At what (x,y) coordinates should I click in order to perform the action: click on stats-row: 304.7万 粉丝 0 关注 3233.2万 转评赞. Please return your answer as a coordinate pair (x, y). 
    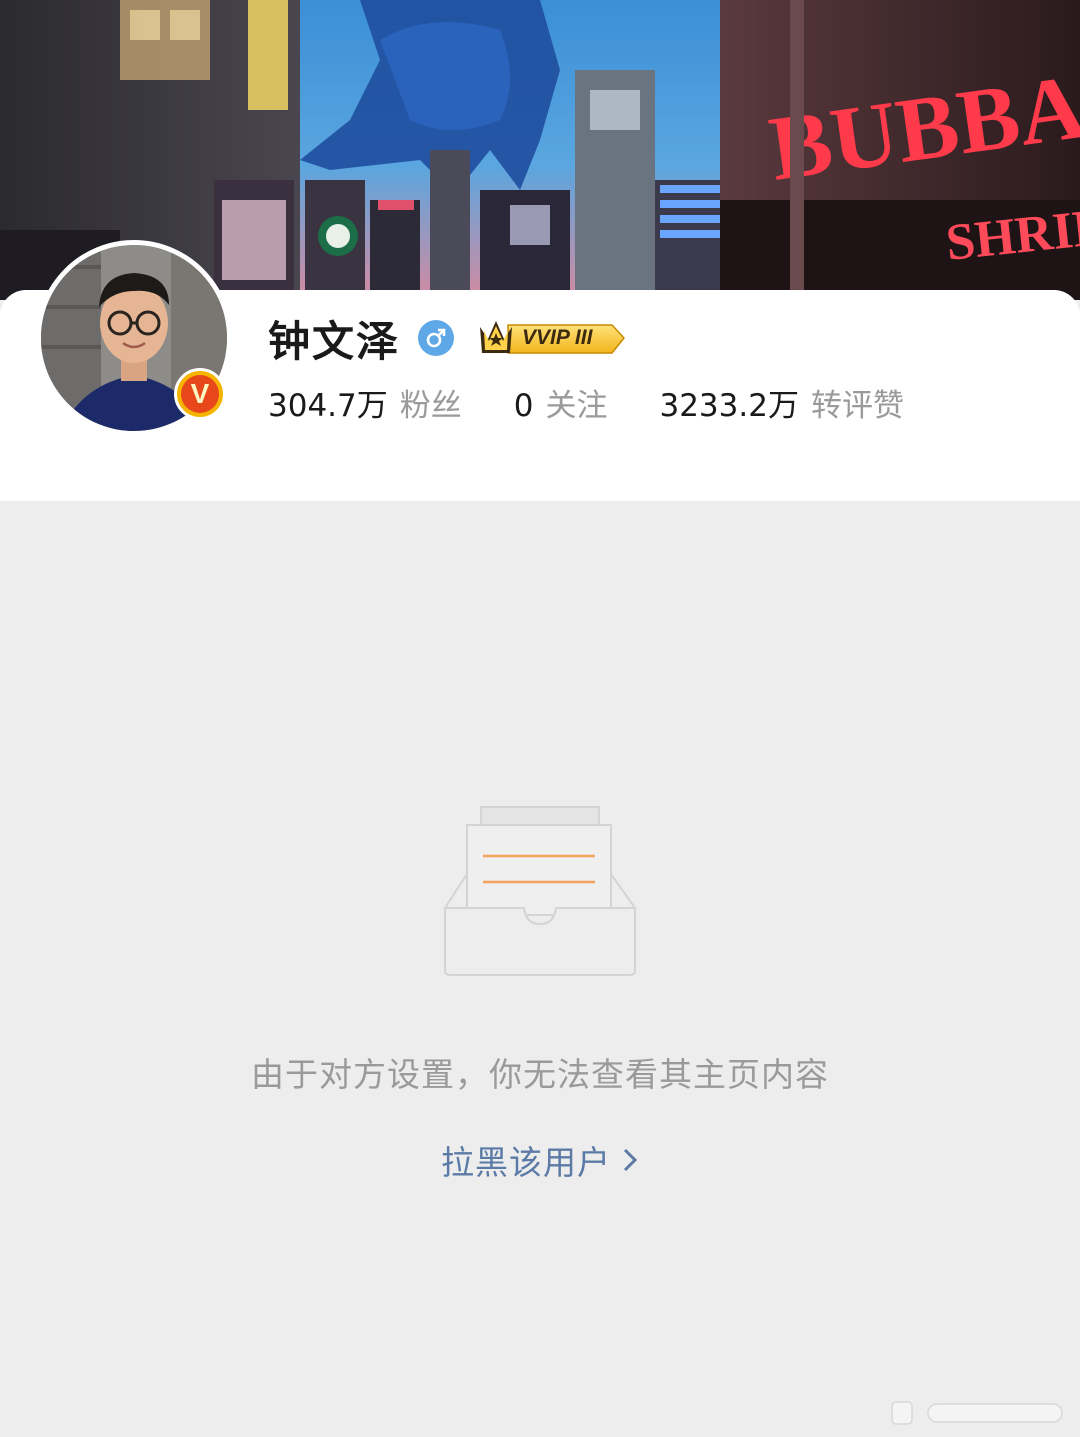
    Looking at the image, I should click on (586, 402).